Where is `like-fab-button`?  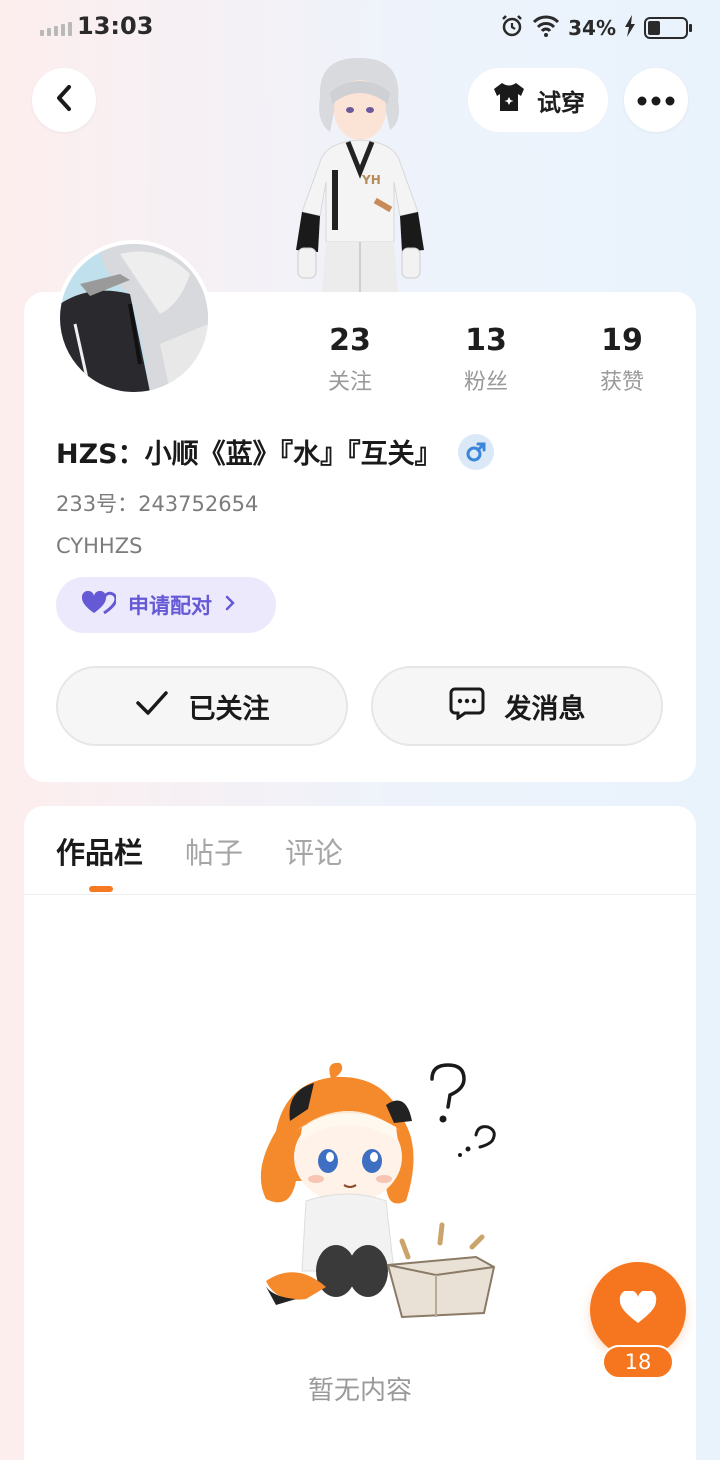
like-fab-button is located at coordinates (638, 1310).